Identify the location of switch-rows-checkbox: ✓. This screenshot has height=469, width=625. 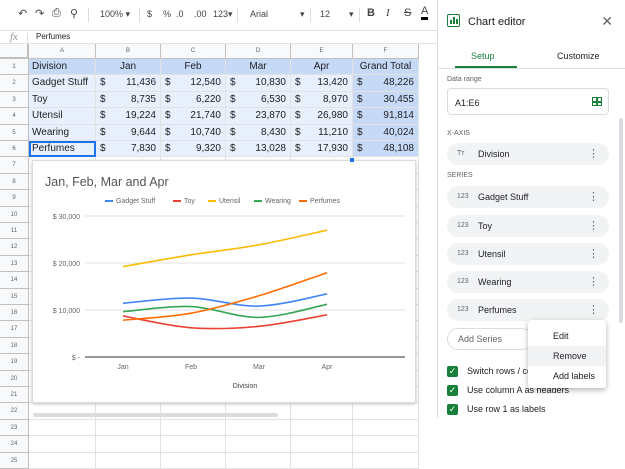
(452, 371).